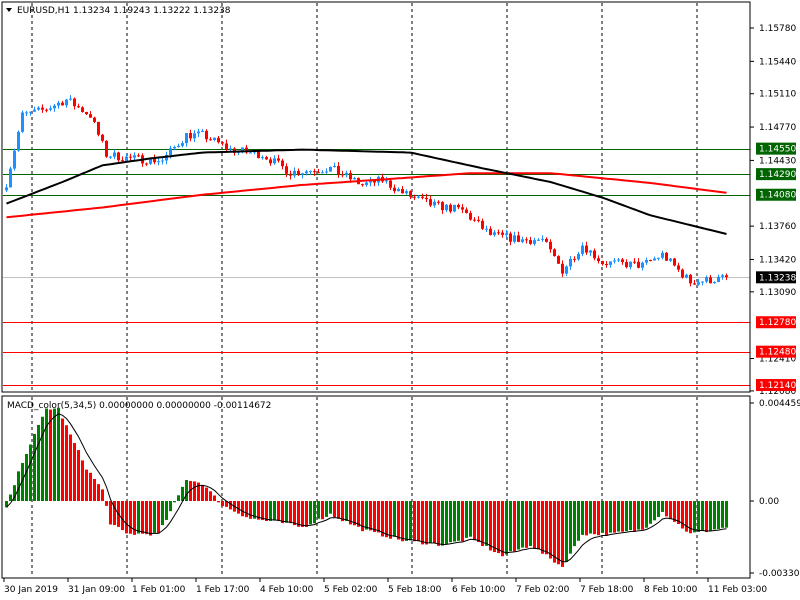 The image size is (800, 600). I want to click on level-price-label: 1.13238, so click(777, 278).